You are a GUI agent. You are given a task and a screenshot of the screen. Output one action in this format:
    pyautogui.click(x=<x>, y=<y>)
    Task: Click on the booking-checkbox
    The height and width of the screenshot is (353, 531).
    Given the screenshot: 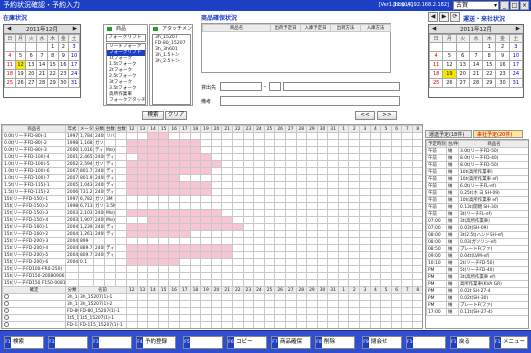 What is the action you would take?
    pyautogui.click(x=6, y=317)
    